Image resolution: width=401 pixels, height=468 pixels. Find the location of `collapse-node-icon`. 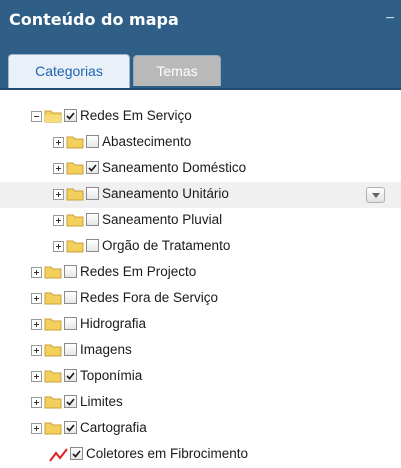

collapse-node-icon is located at coordinates (36, 116).